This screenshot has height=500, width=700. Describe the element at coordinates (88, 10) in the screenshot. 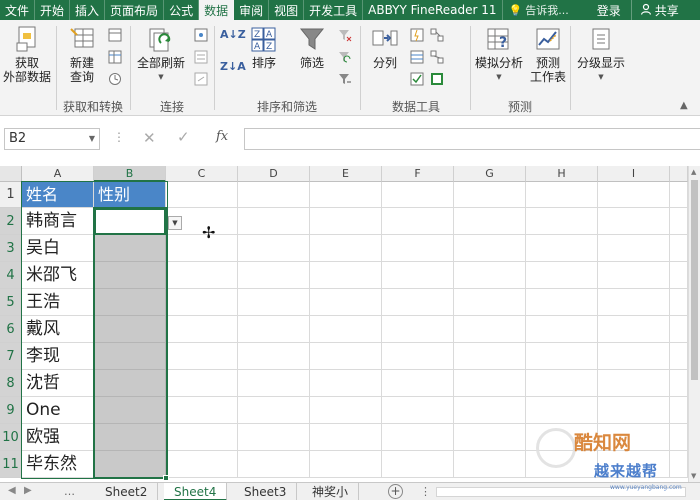

I see `tab-insert: 插入` at that location.